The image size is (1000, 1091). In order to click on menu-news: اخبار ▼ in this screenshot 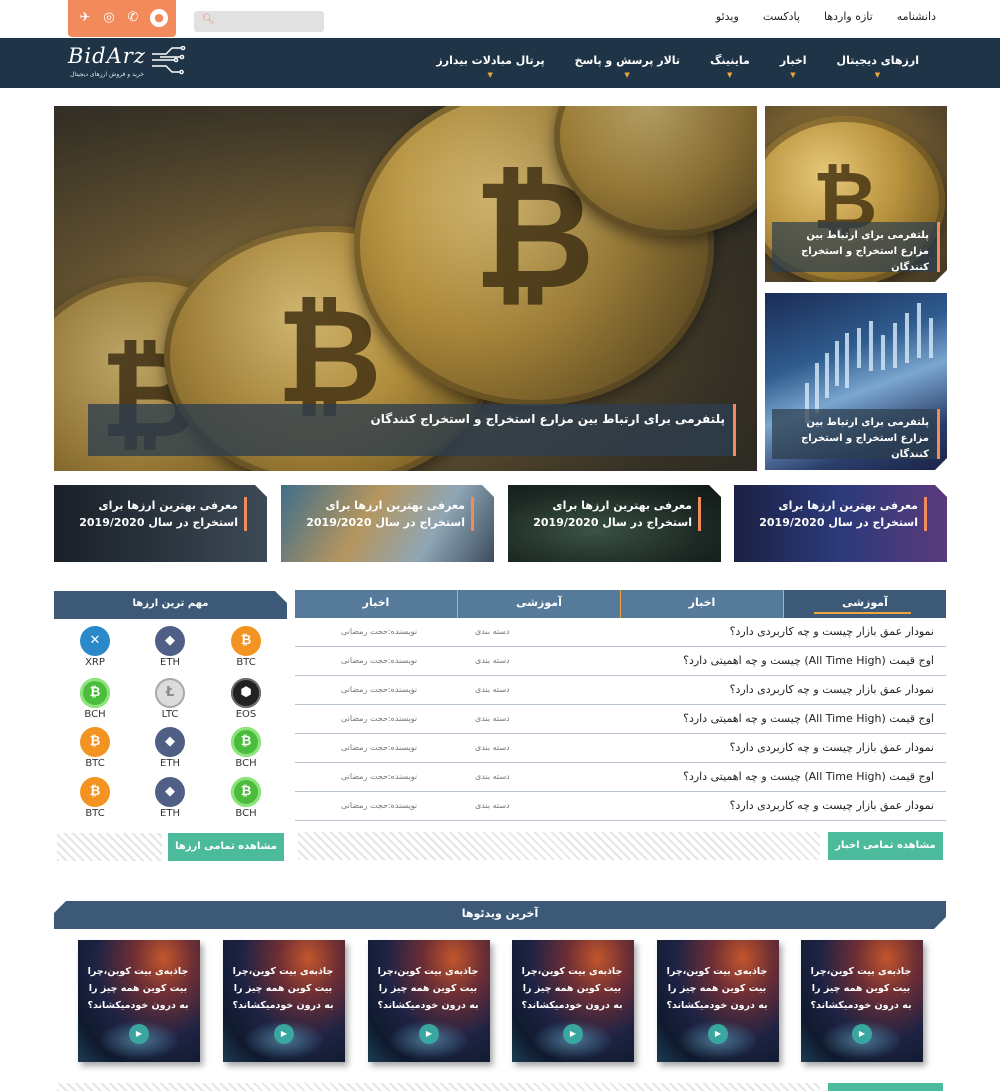, I will do `click(793, 63)`.